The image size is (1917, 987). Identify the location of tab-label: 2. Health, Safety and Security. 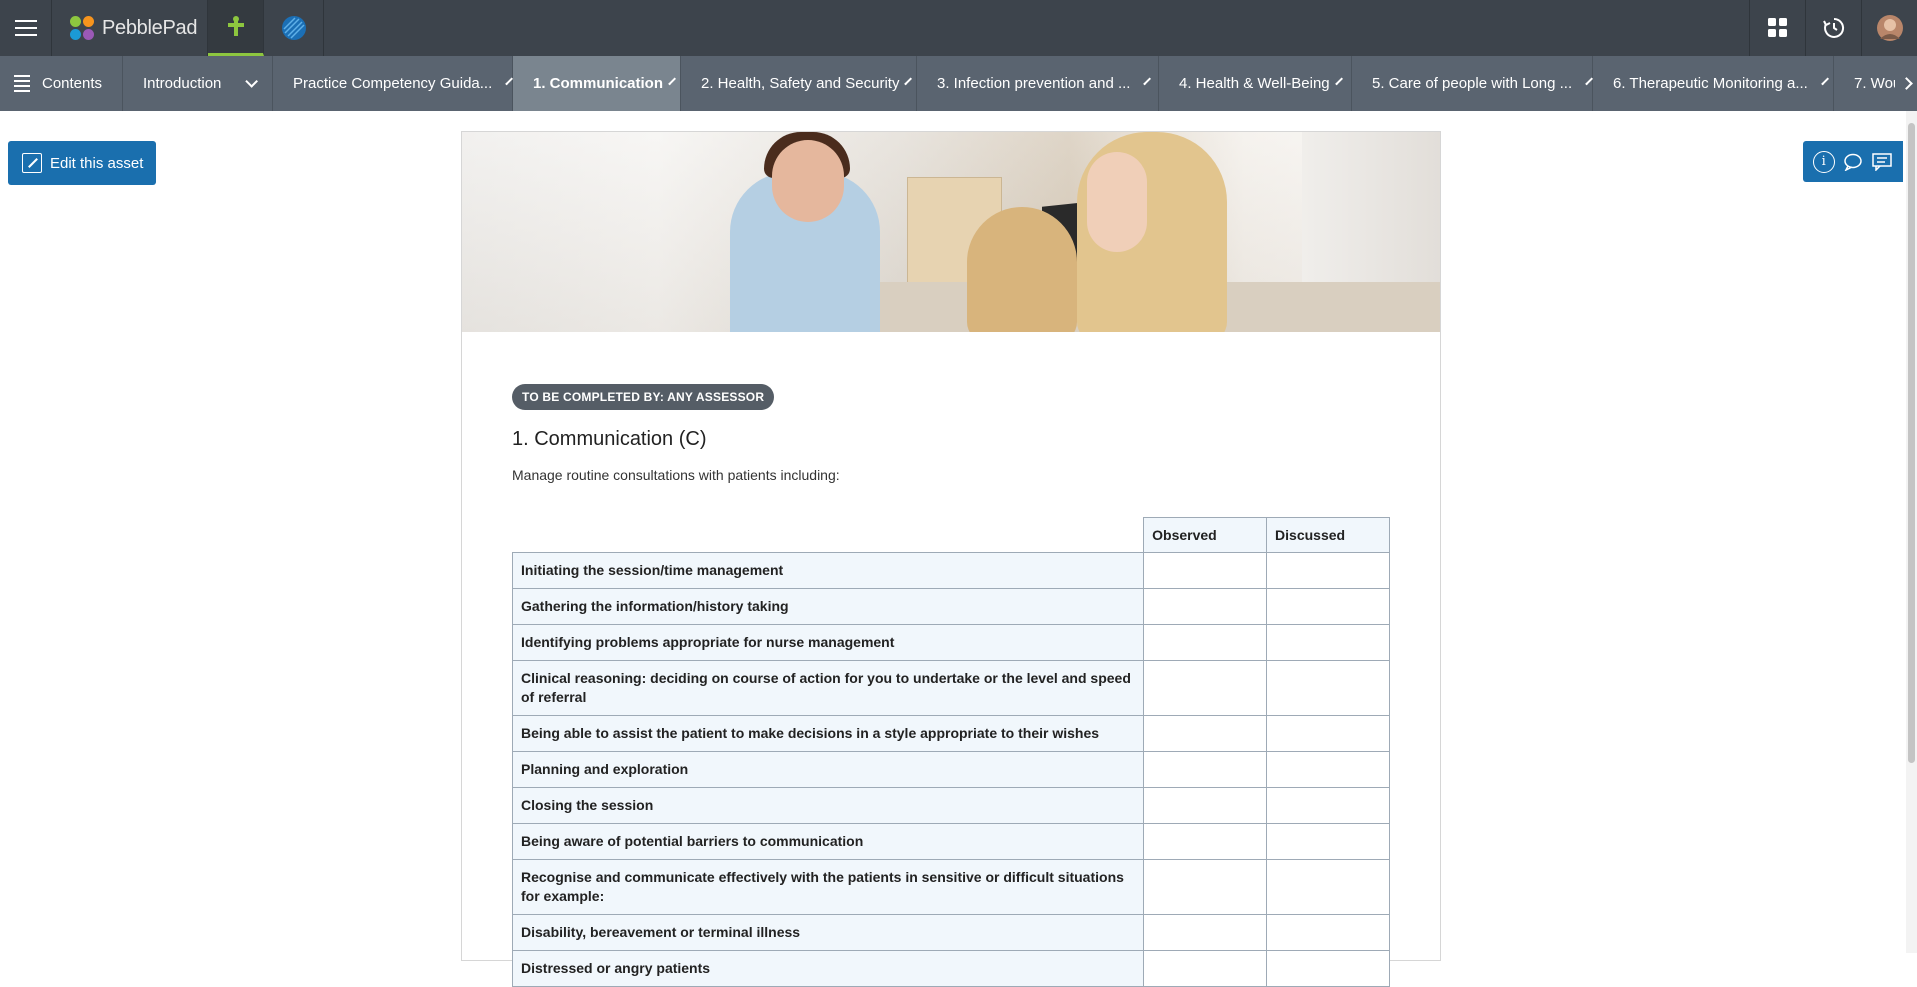
(800, 83).